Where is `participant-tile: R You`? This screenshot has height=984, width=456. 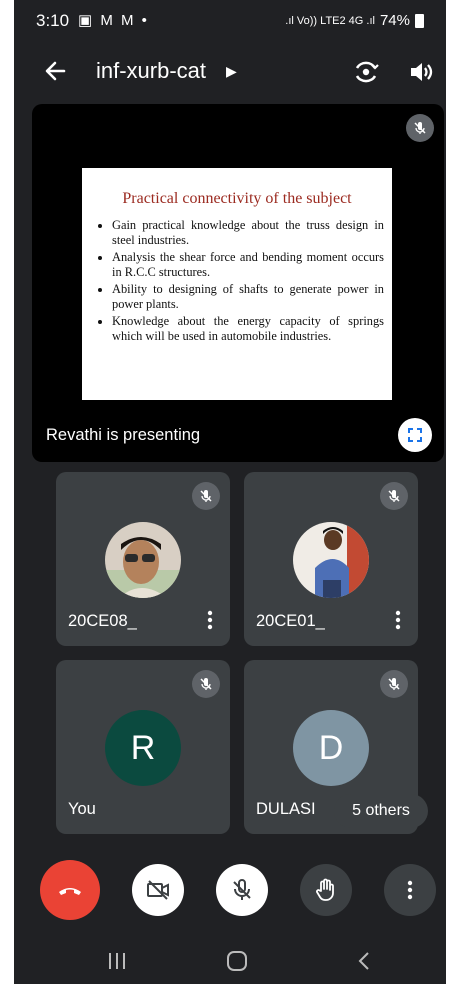
participant-tile: R You is located at coordinates (143, 747).